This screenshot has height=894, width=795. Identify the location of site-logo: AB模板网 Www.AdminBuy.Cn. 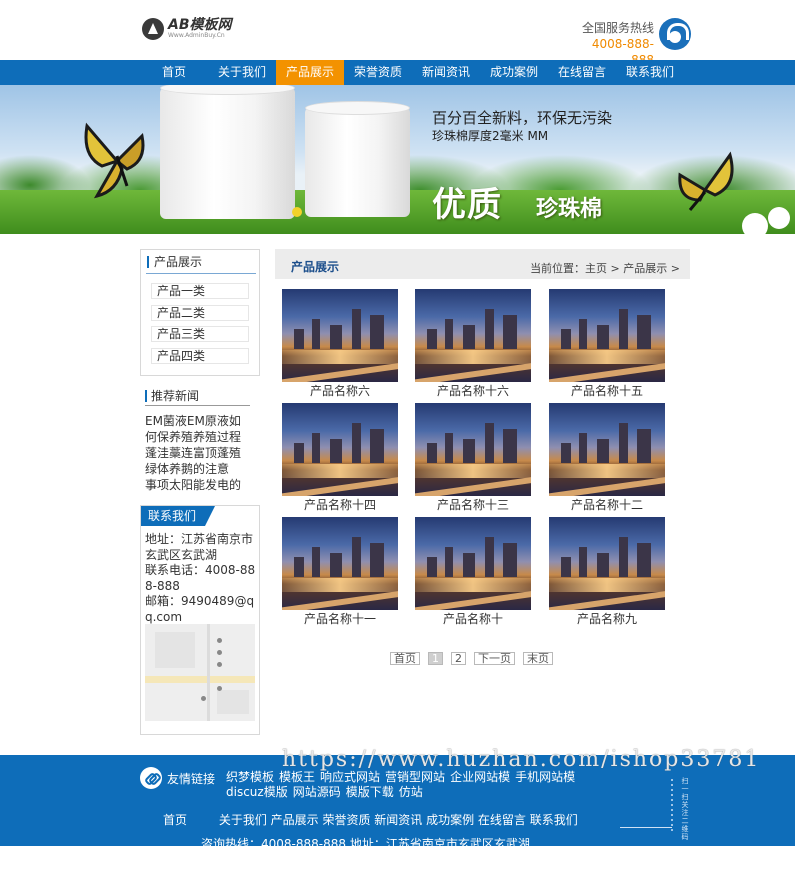
(187, 29).